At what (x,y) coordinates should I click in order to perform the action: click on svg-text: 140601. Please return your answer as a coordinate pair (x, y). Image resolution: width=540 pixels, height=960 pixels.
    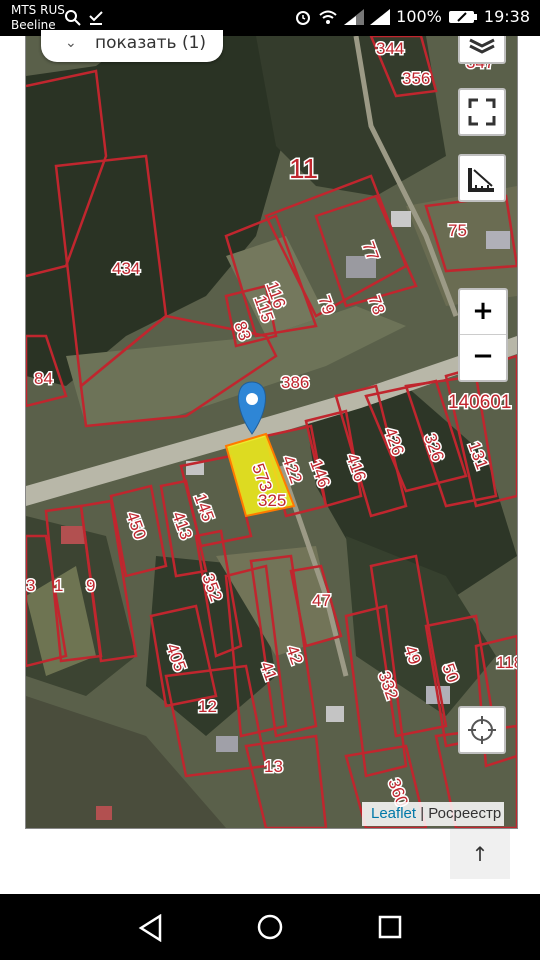
    Looking at the image, I should click on (479, 402).